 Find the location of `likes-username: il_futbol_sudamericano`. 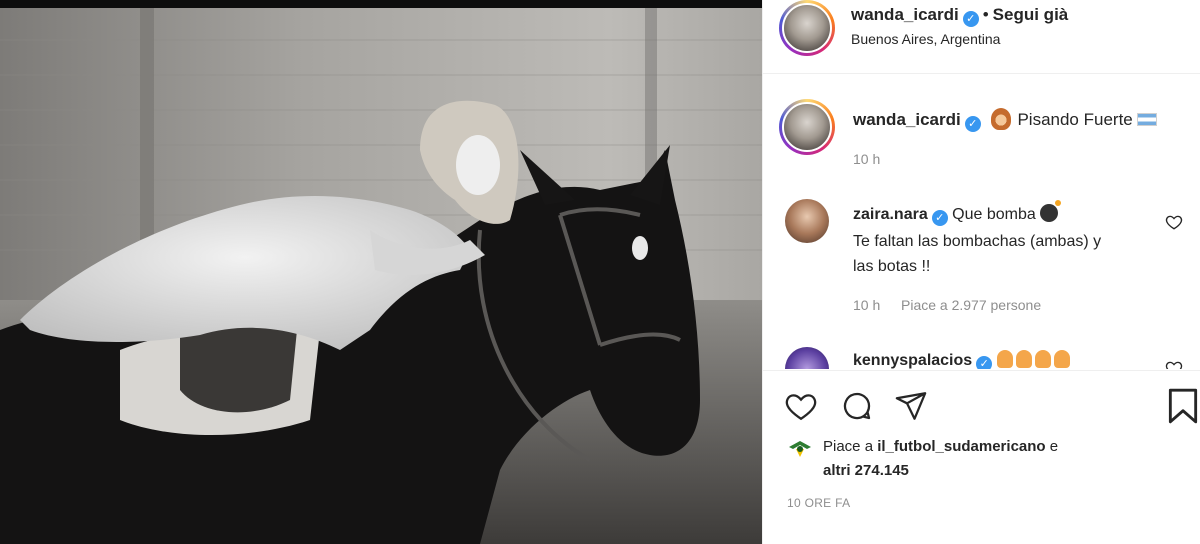

likes-username: il_futbol_sudamericano is located at coordinates (961, 446).